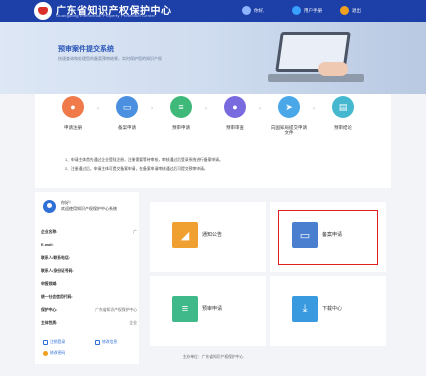 This screenshot has width=426, height=376. Describe the element at coordinates (110, 58) in the screenshot. I see `banner-subtitle: 快速查询和处理您的备案预审结果，实时保护您的知识产权` at that location.